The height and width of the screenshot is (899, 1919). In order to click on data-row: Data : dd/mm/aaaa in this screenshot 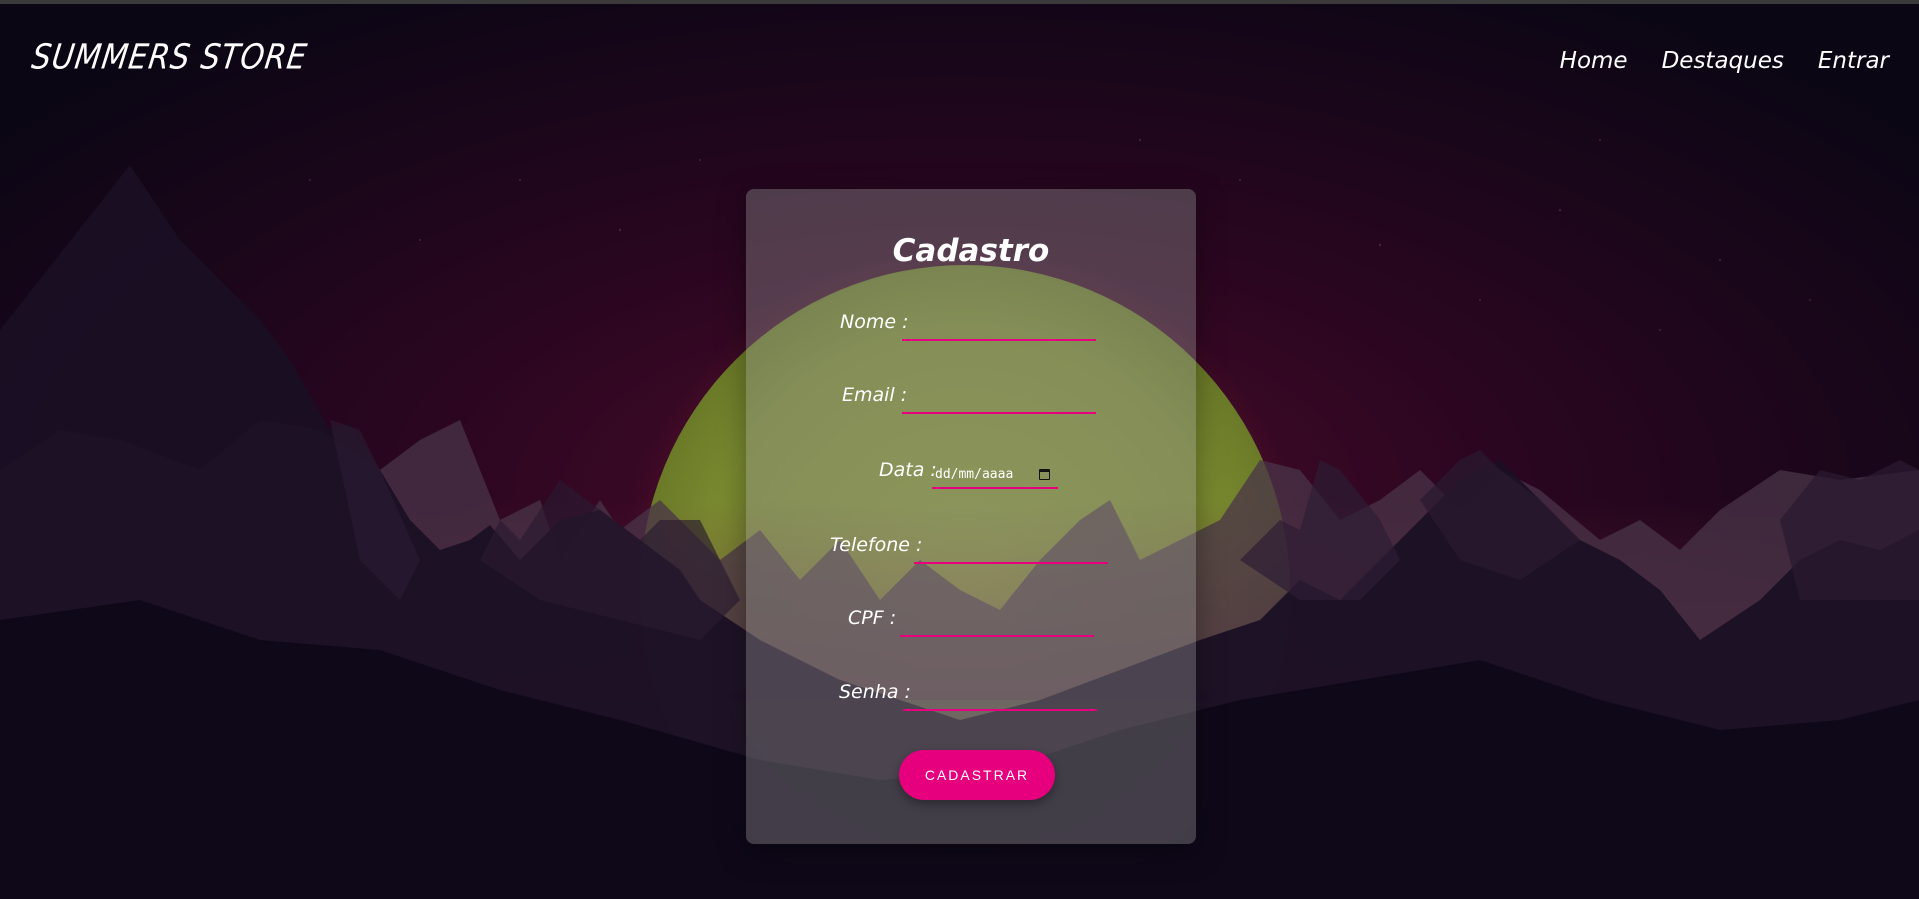, I will do `click(999, 479)`.